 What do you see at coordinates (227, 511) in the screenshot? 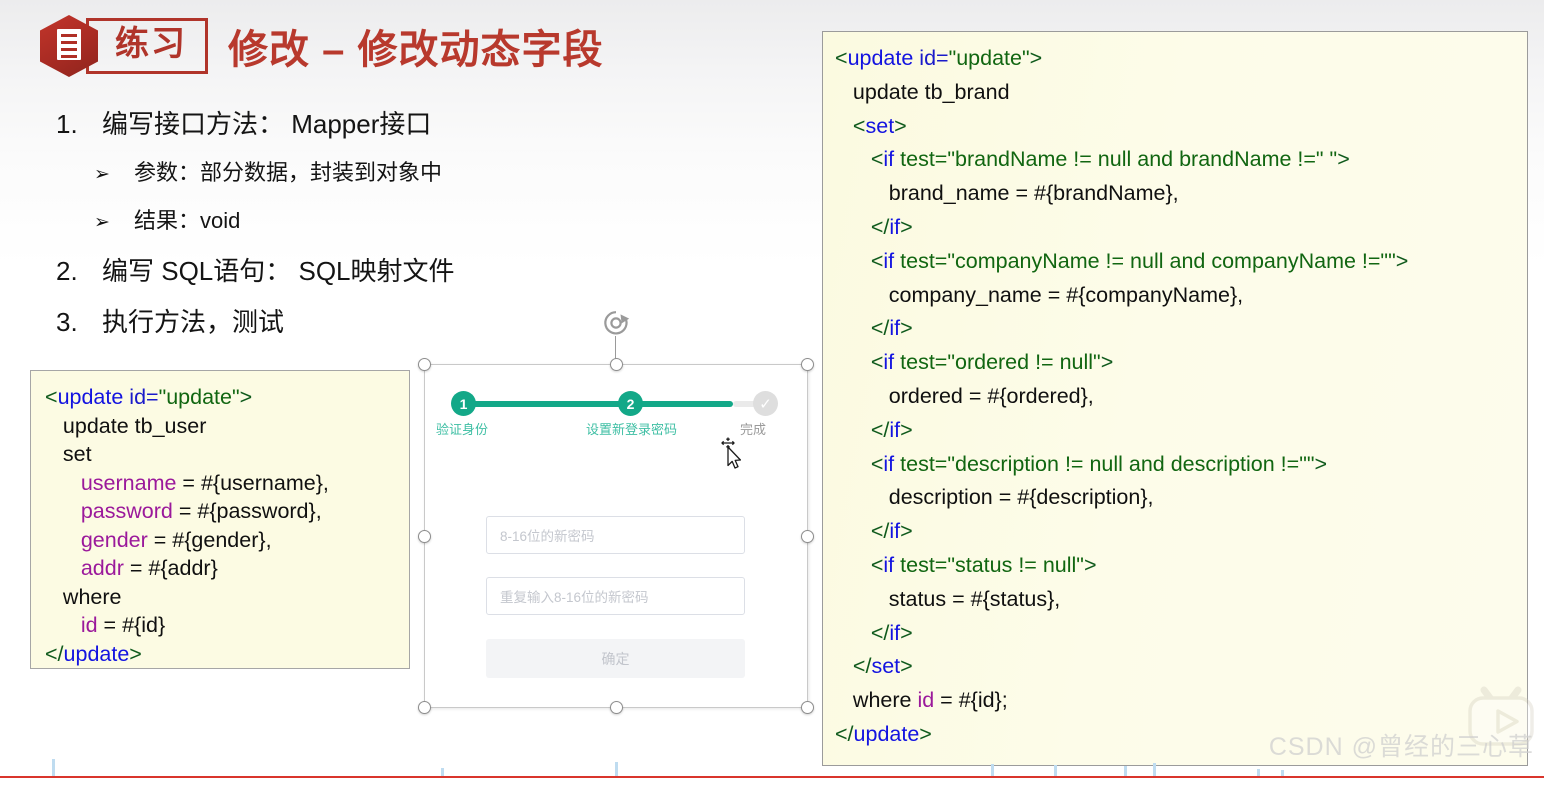
I see `code-line: password = #{password},` at bounding box center [227, 511].